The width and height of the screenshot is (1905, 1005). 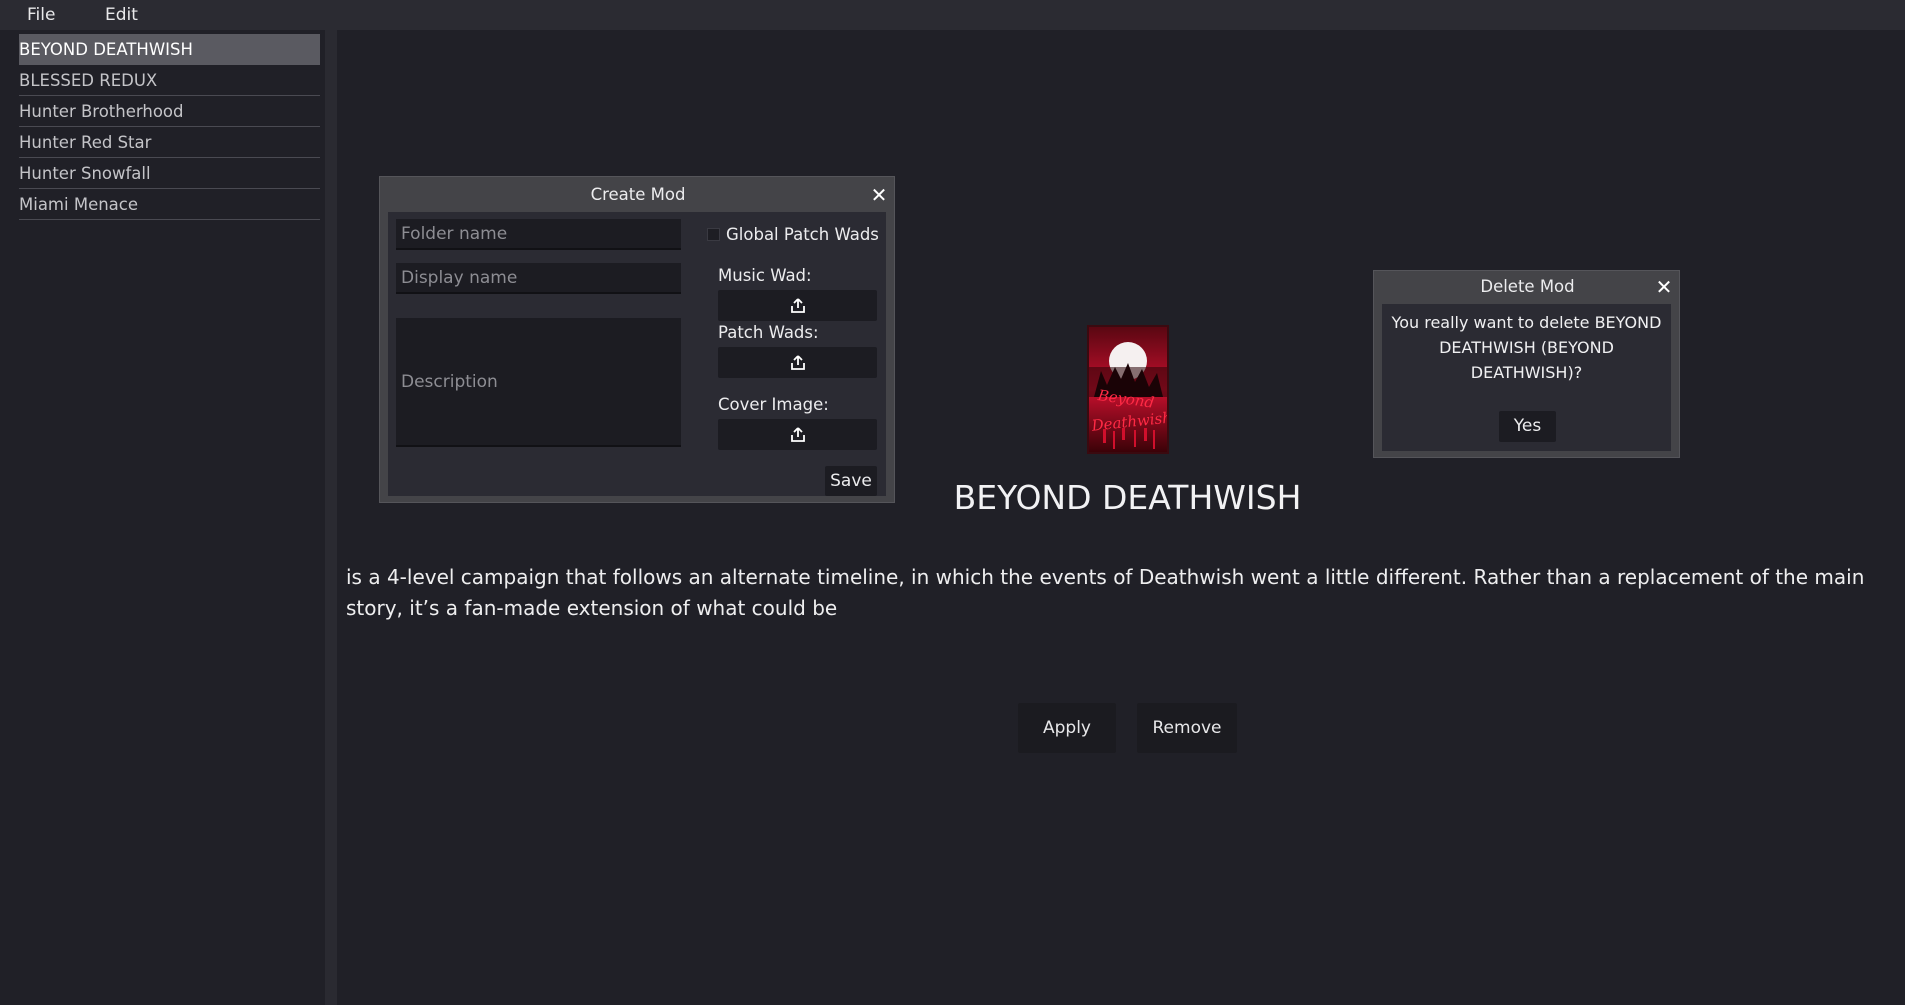 I want to click on music-wad-label: Music Wad:, so click(x=765, y=275).